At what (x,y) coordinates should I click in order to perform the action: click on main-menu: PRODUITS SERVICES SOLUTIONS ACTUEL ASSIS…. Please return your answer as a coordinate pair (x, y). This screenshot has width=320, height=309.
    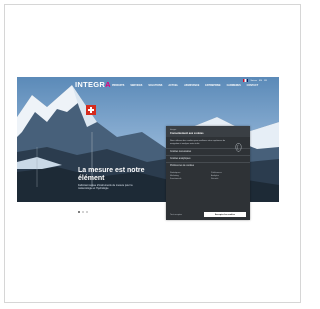
    Looking at the image, I should click on (185, 85).